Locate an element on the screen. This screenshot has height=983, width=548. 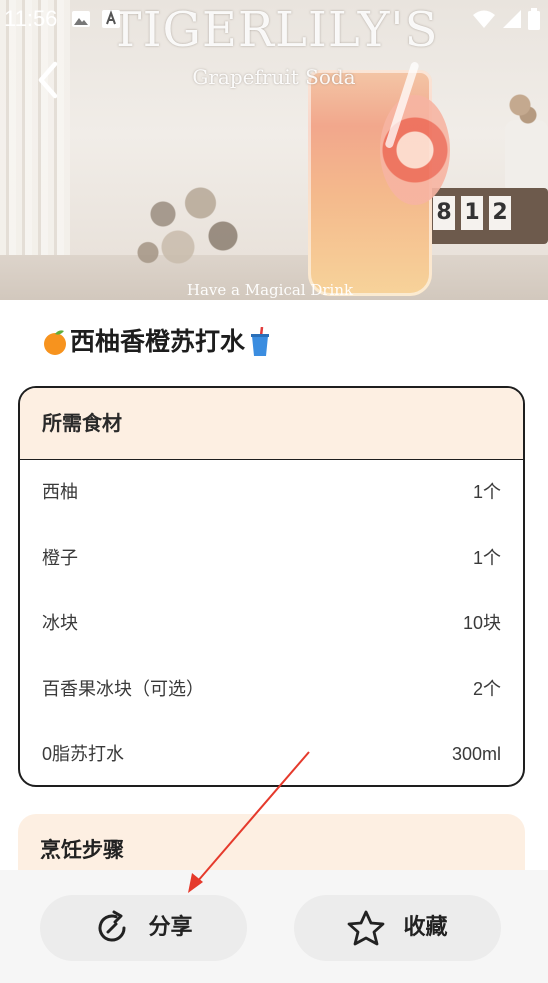
calendar-digit: 2 is located at coordinates (500, 213).